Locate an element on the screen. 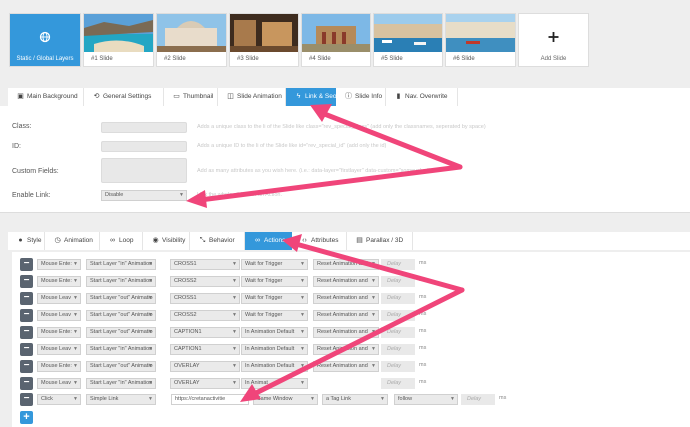 The height and width of the screenshot is (427, 690). enable-link-select: Disable ▼ is located at coordinates (144, 195).